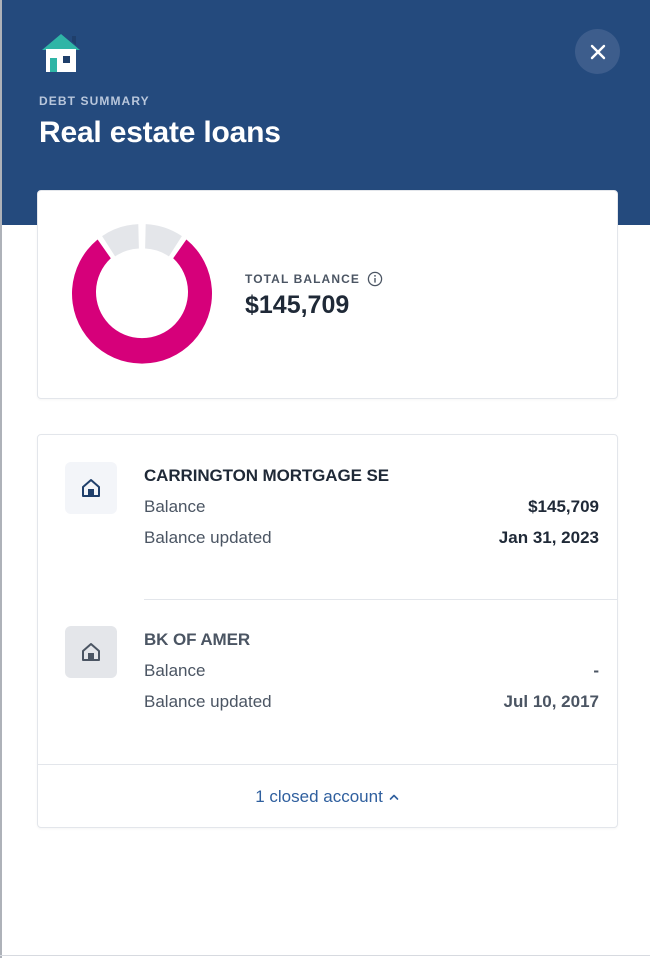 This screenshot has width=650, height=958. What do you see at coordinates (266, 475) in the screenshot?
I see `account-name: CARRINGTON MORTGAGE SE` at bounding box center [266, 475].